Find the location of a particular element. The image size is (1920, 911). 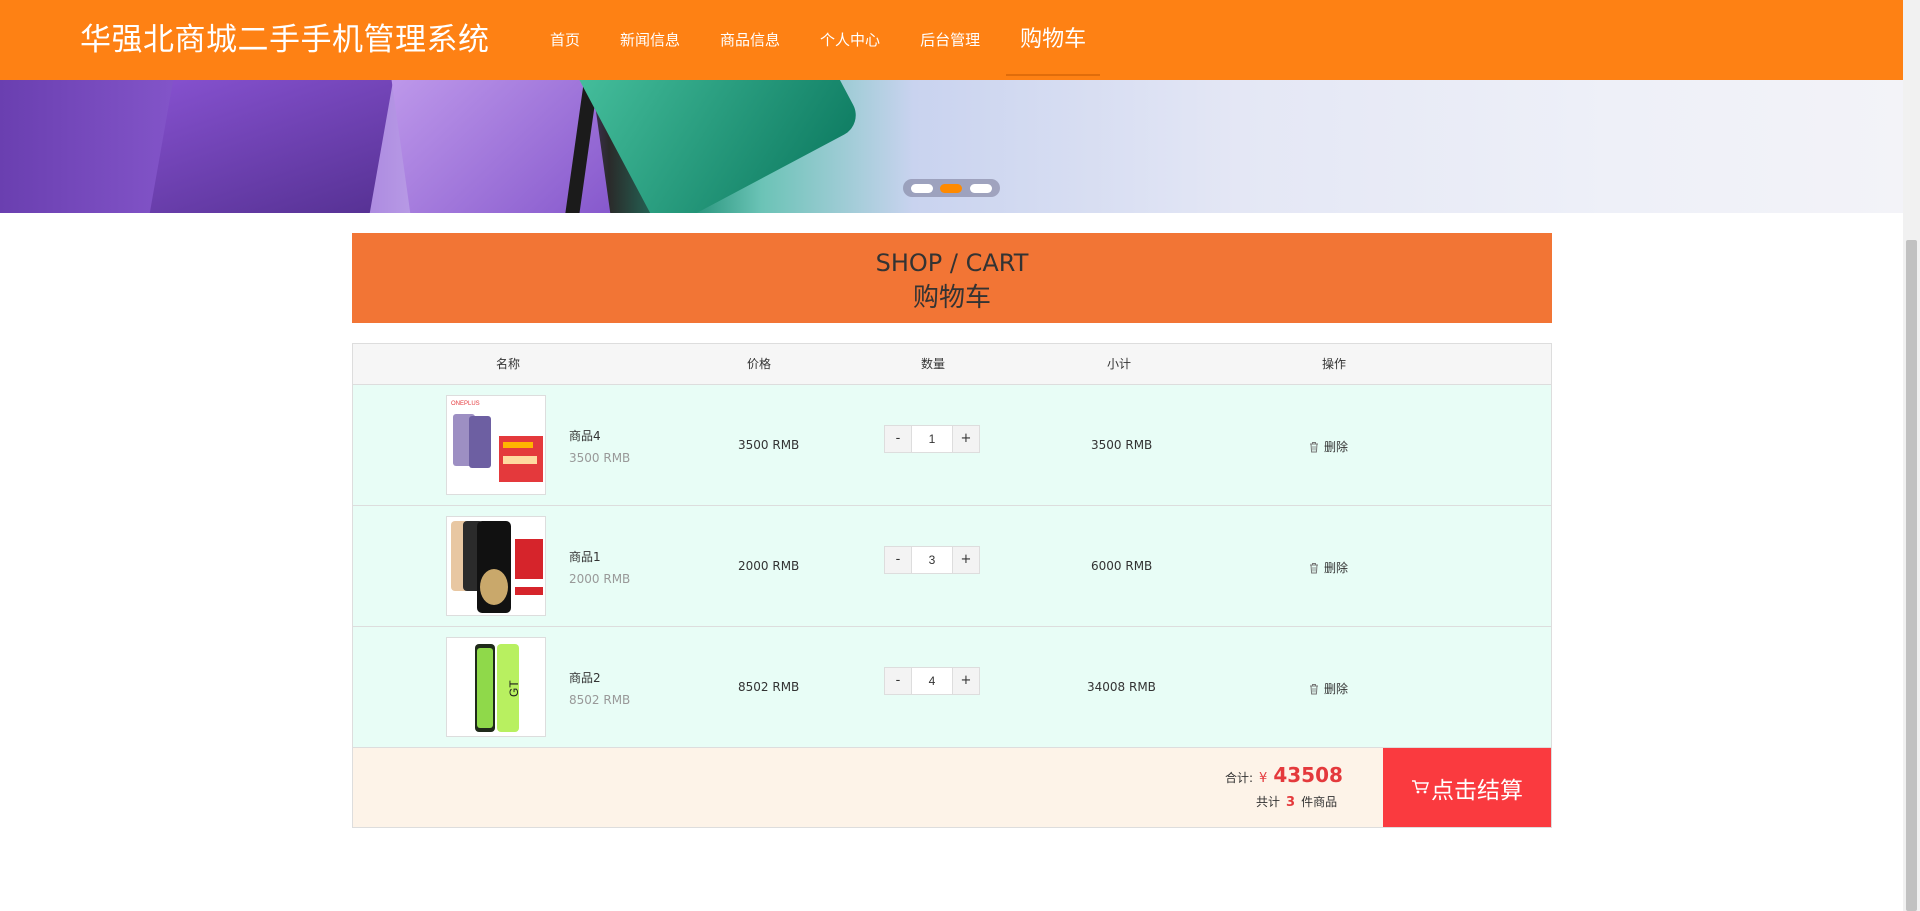

nav-item-profile: 个人中心 is located at coordinates (850, 40).